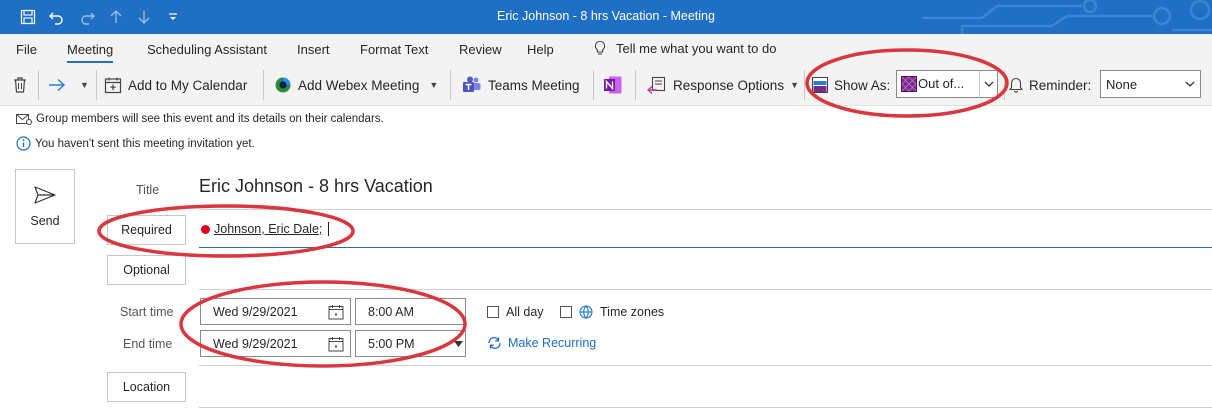 The height and width of the screenshot is (419, 1212). I want to click on location-underline, so click(705, 407).